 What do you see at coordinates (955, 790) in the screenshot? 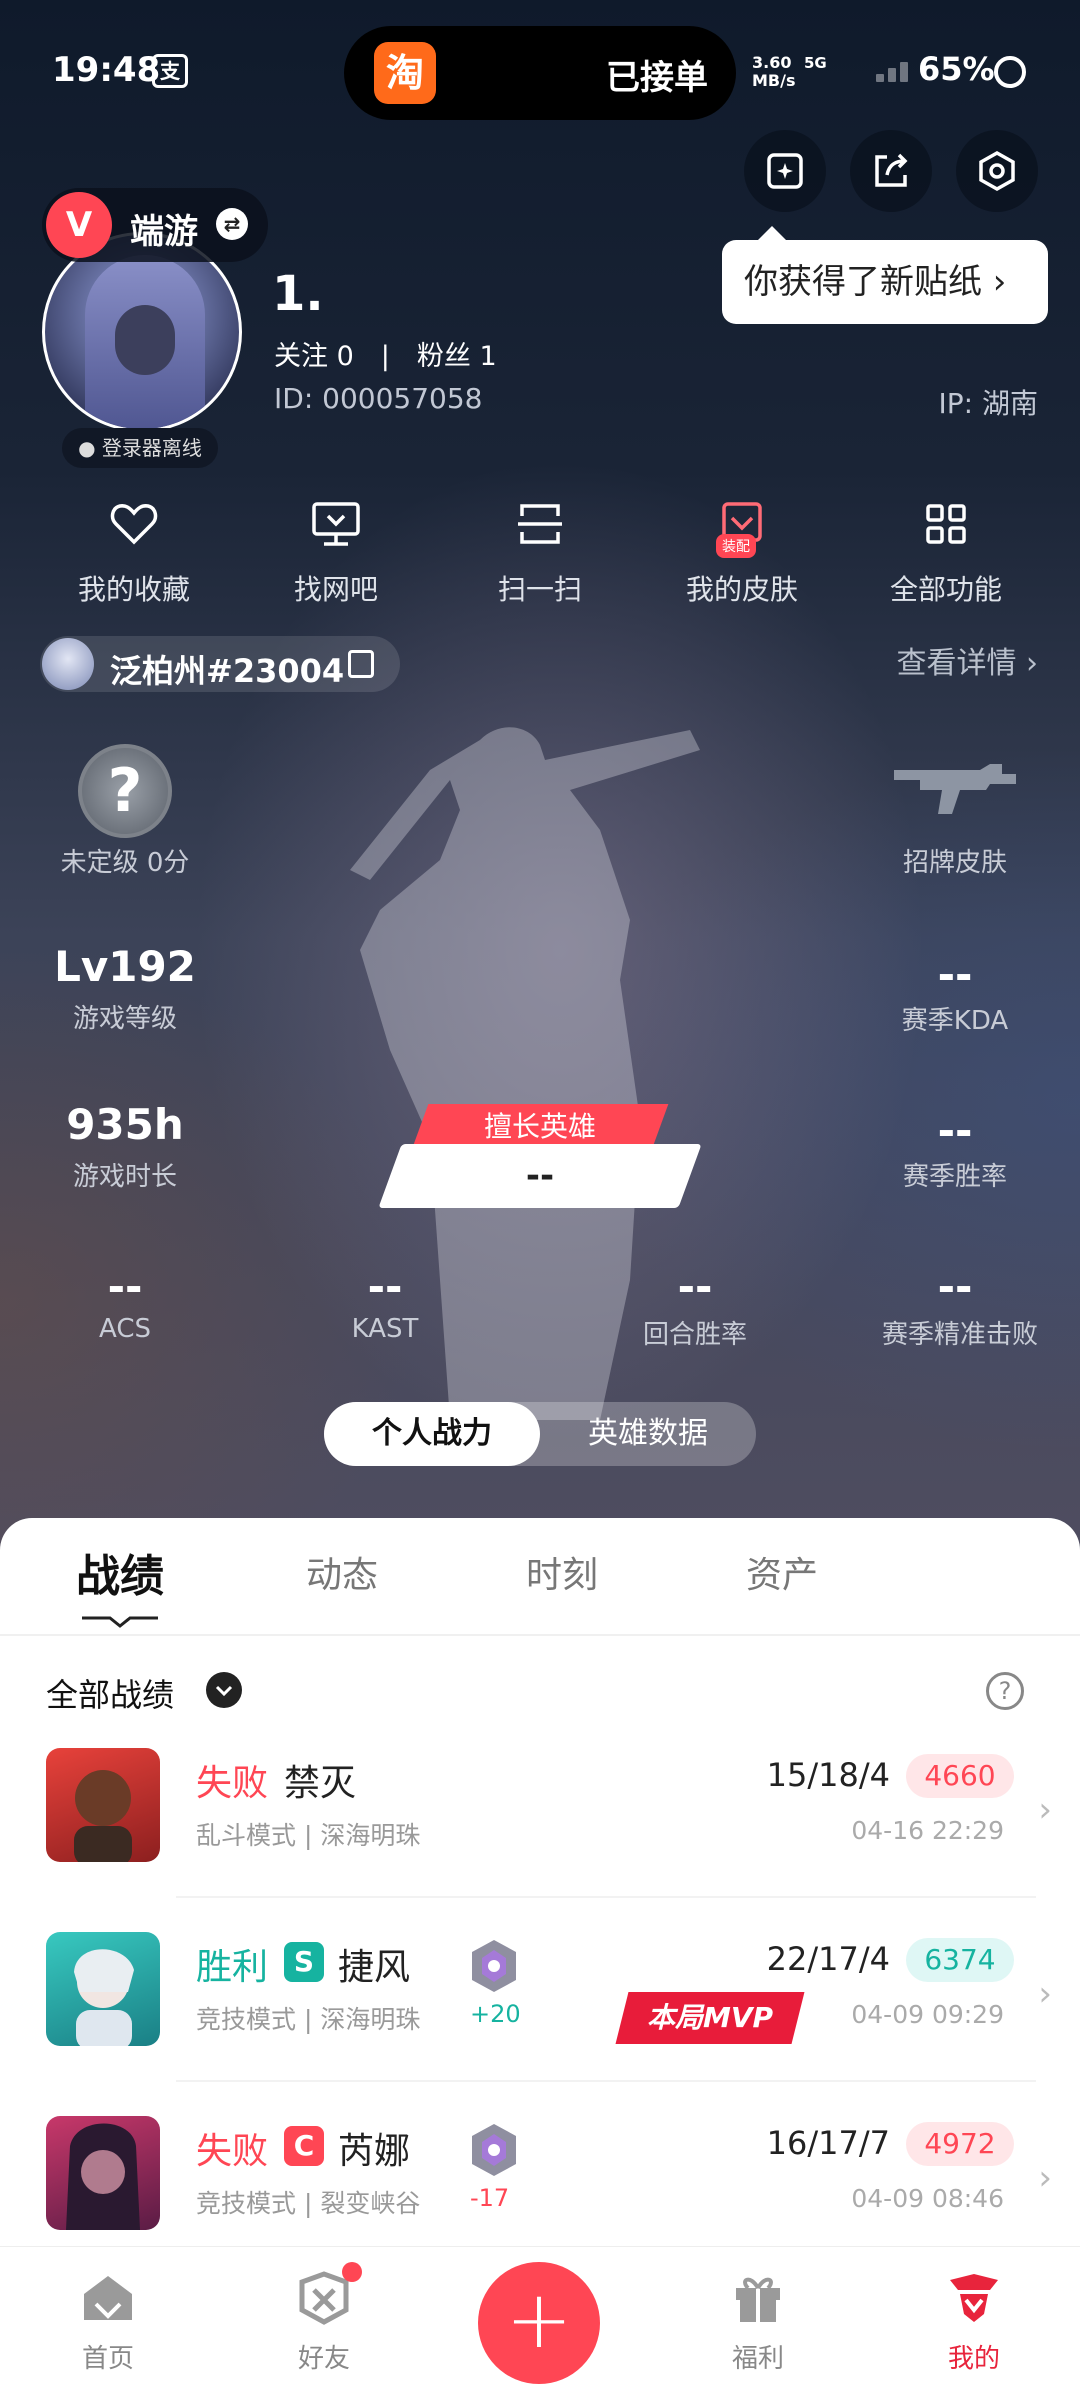
I see `rifle-icon` at bounding box center [955, 790].